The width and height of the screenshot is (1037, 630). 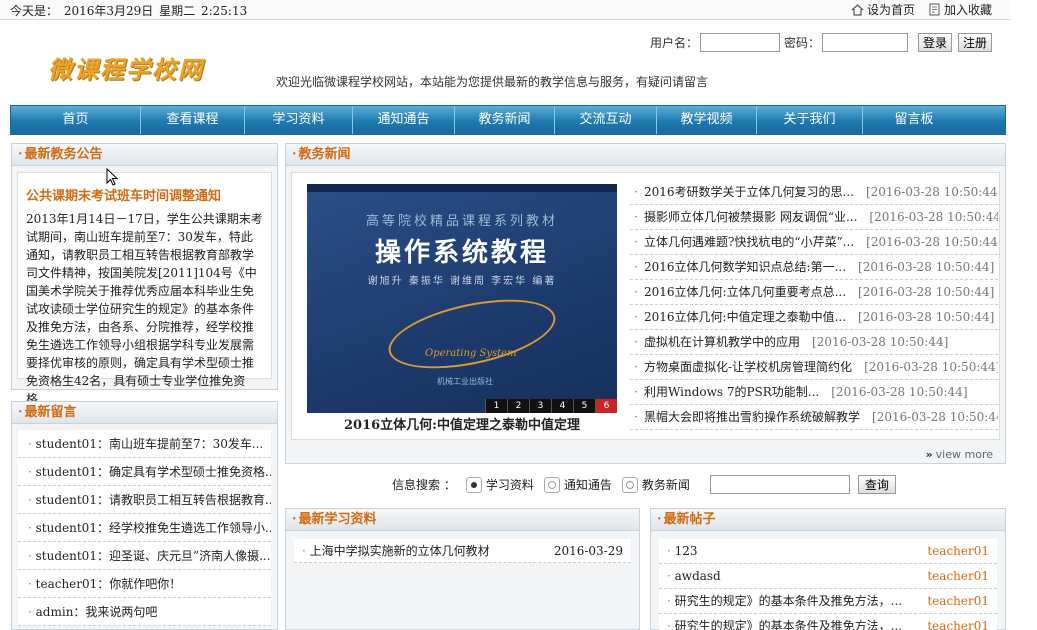 I want to click on view-more-link: » view more, so click(x=959, y=454).